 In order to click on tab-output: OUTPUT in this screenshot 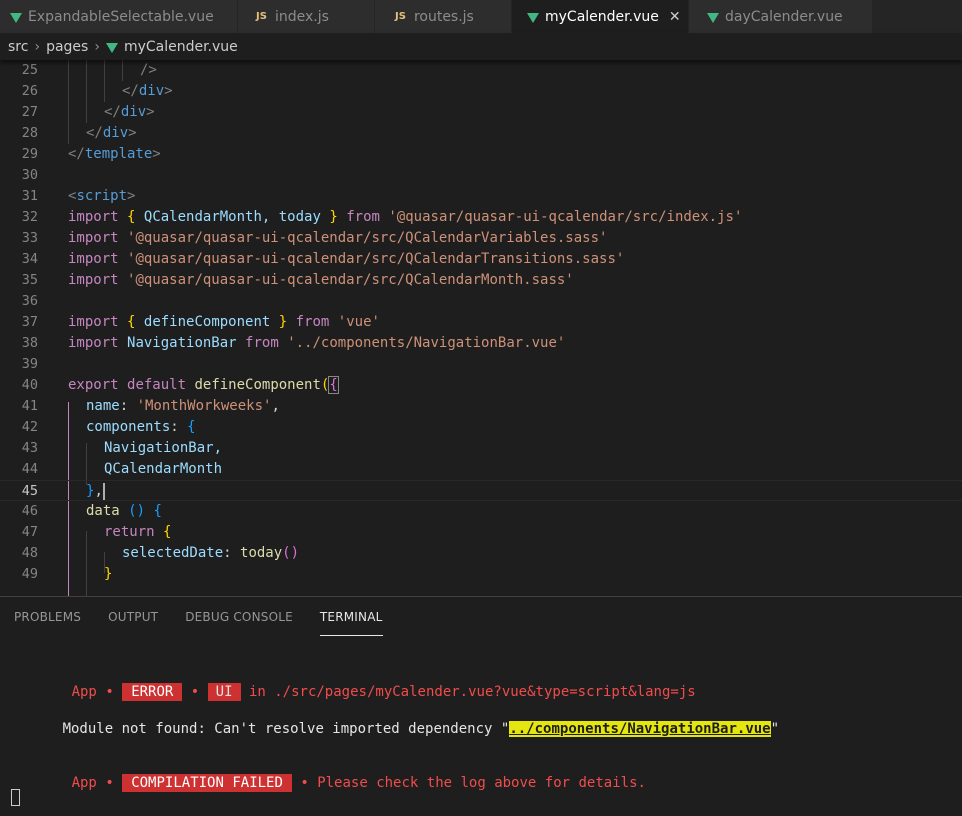, I will do `click(133, 617)`.